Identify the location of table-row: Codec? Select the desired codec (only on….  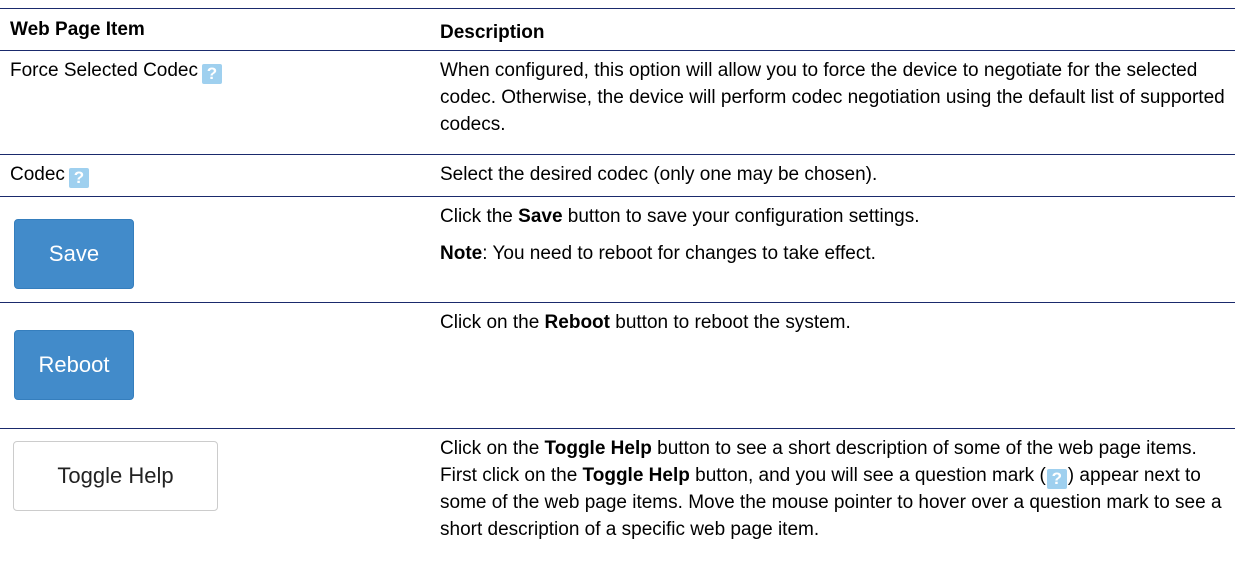
(617, 174).